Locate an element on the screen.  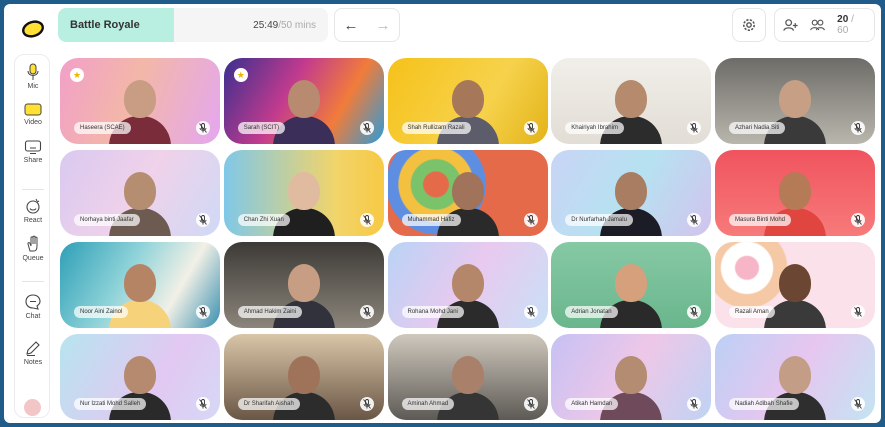
gear-icon is located at coordinates (749, 25).